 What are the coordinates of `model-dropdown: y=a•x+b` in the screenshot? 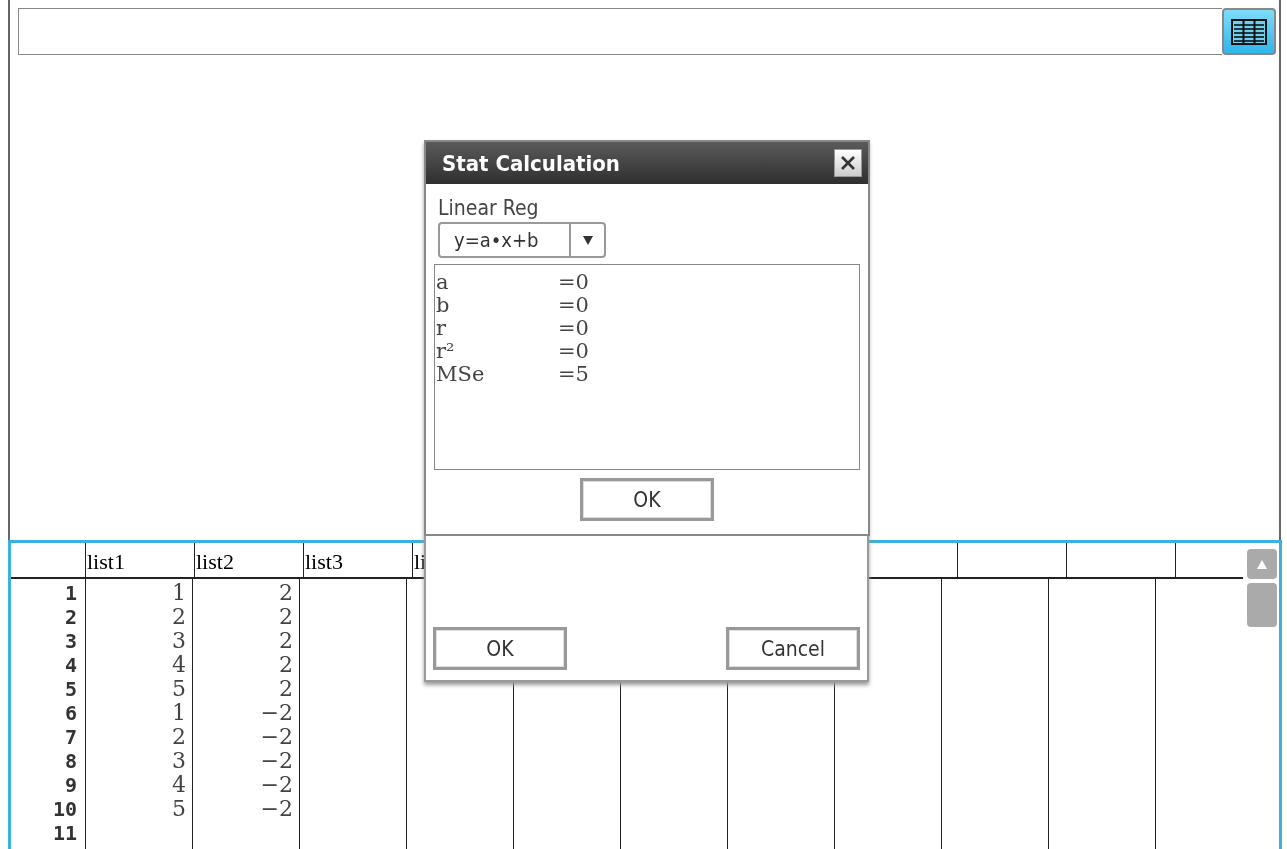 It's located at (522, 240).